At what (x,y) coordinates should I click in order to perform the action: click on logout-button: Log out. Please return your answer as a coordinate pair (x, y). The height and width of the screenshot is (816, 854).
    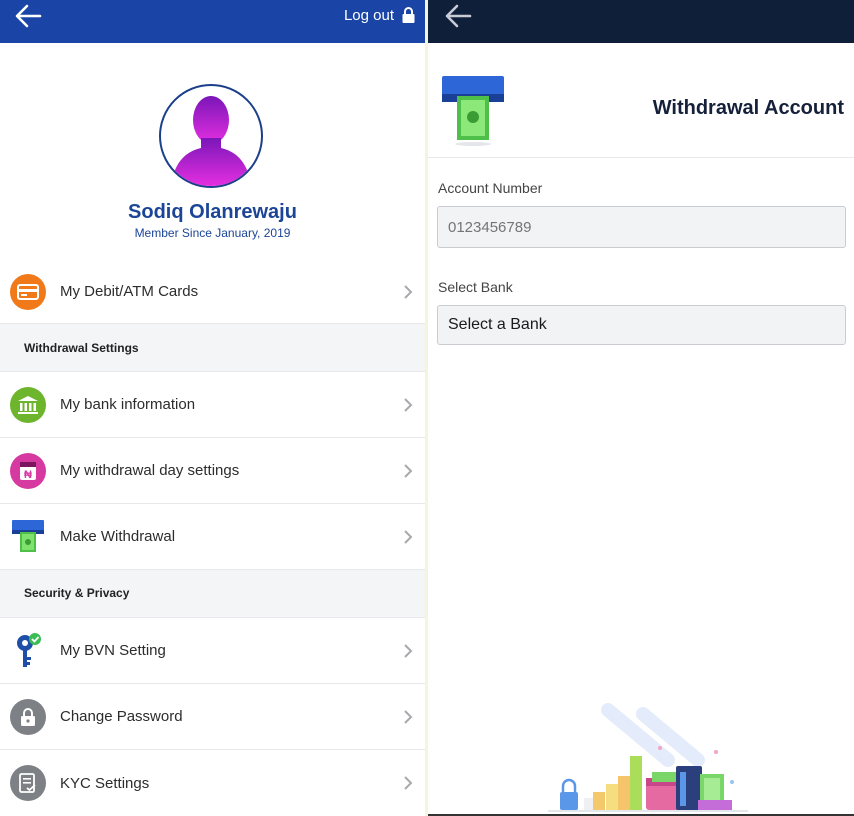
    Looking at the image, I should click on (379, 15).